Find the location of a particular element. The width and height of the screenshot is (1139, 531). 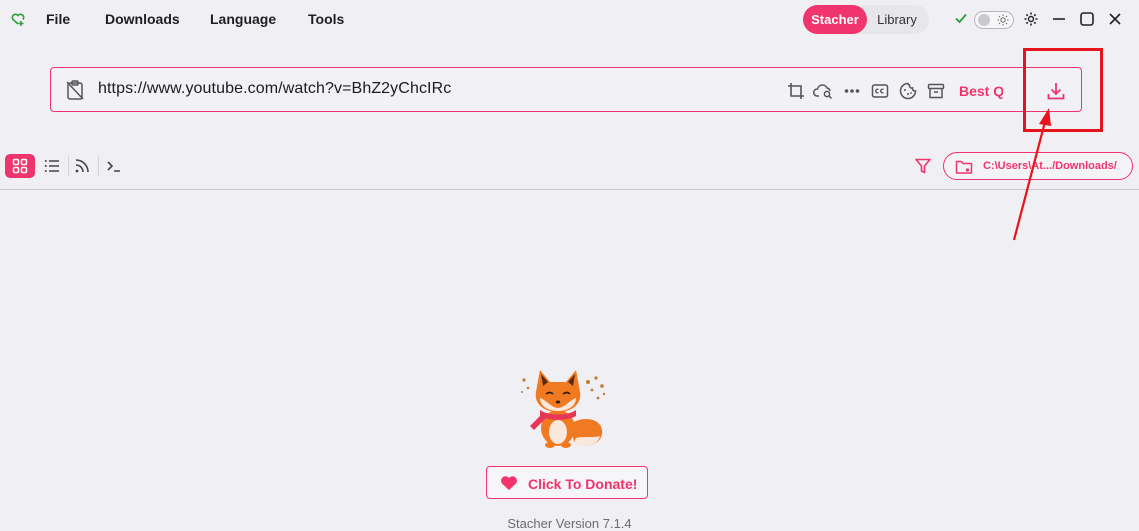

tab-library: Library is located at coordinates (897, 19).